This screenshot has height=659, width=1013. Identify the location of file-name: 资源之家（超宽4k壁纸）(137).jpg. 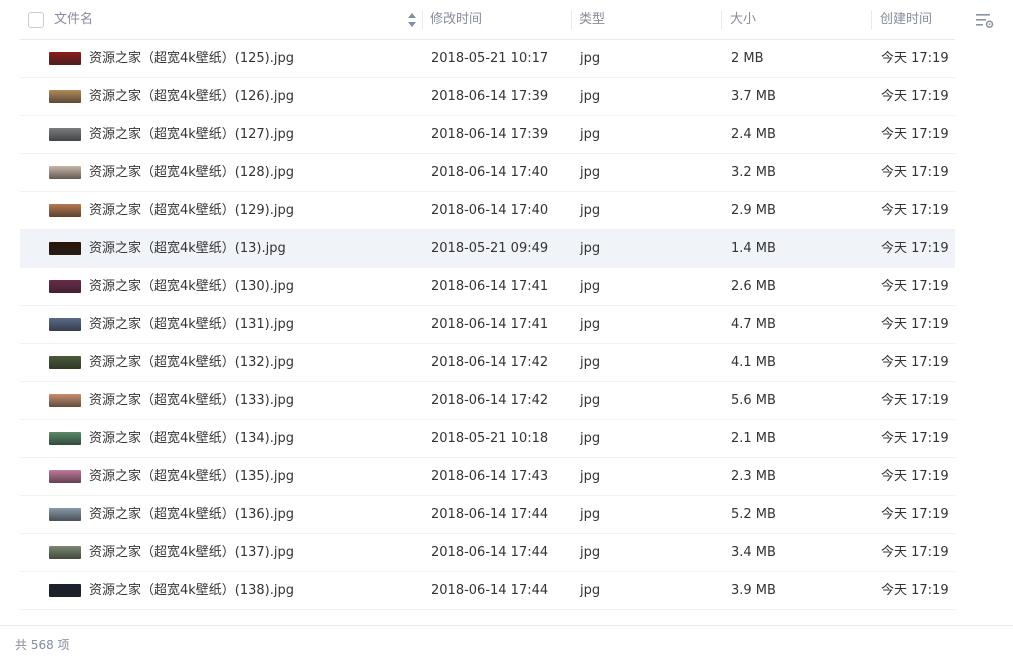
(191, 552).